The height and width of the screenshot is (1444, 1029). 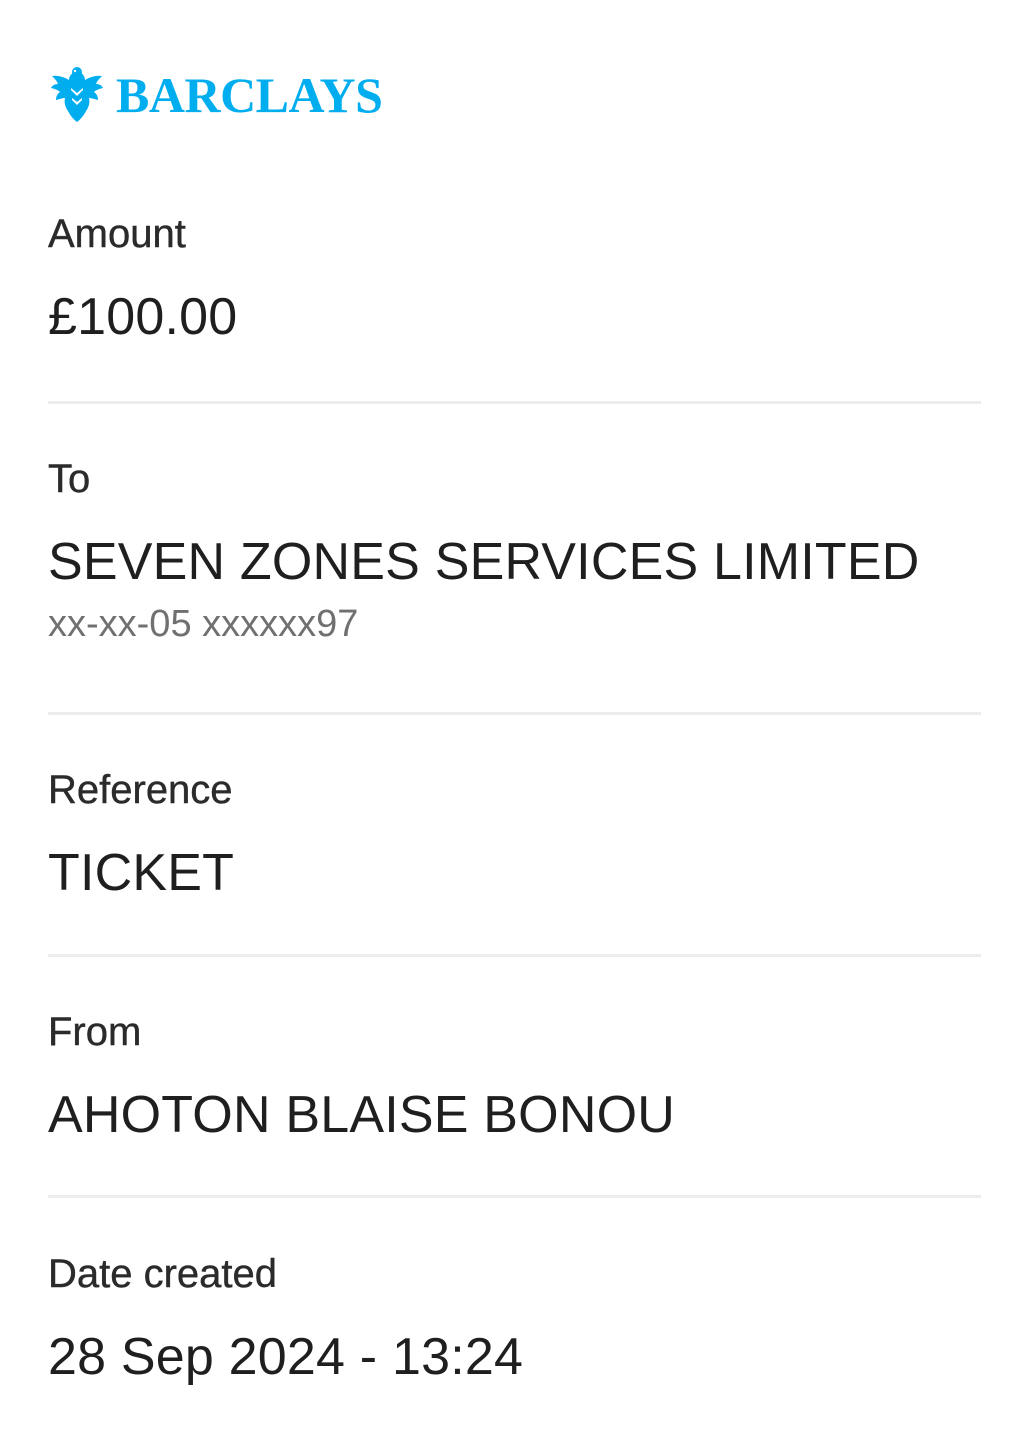 I want to click on amount-section: Amount £100.00, so click(x=514, y=279).